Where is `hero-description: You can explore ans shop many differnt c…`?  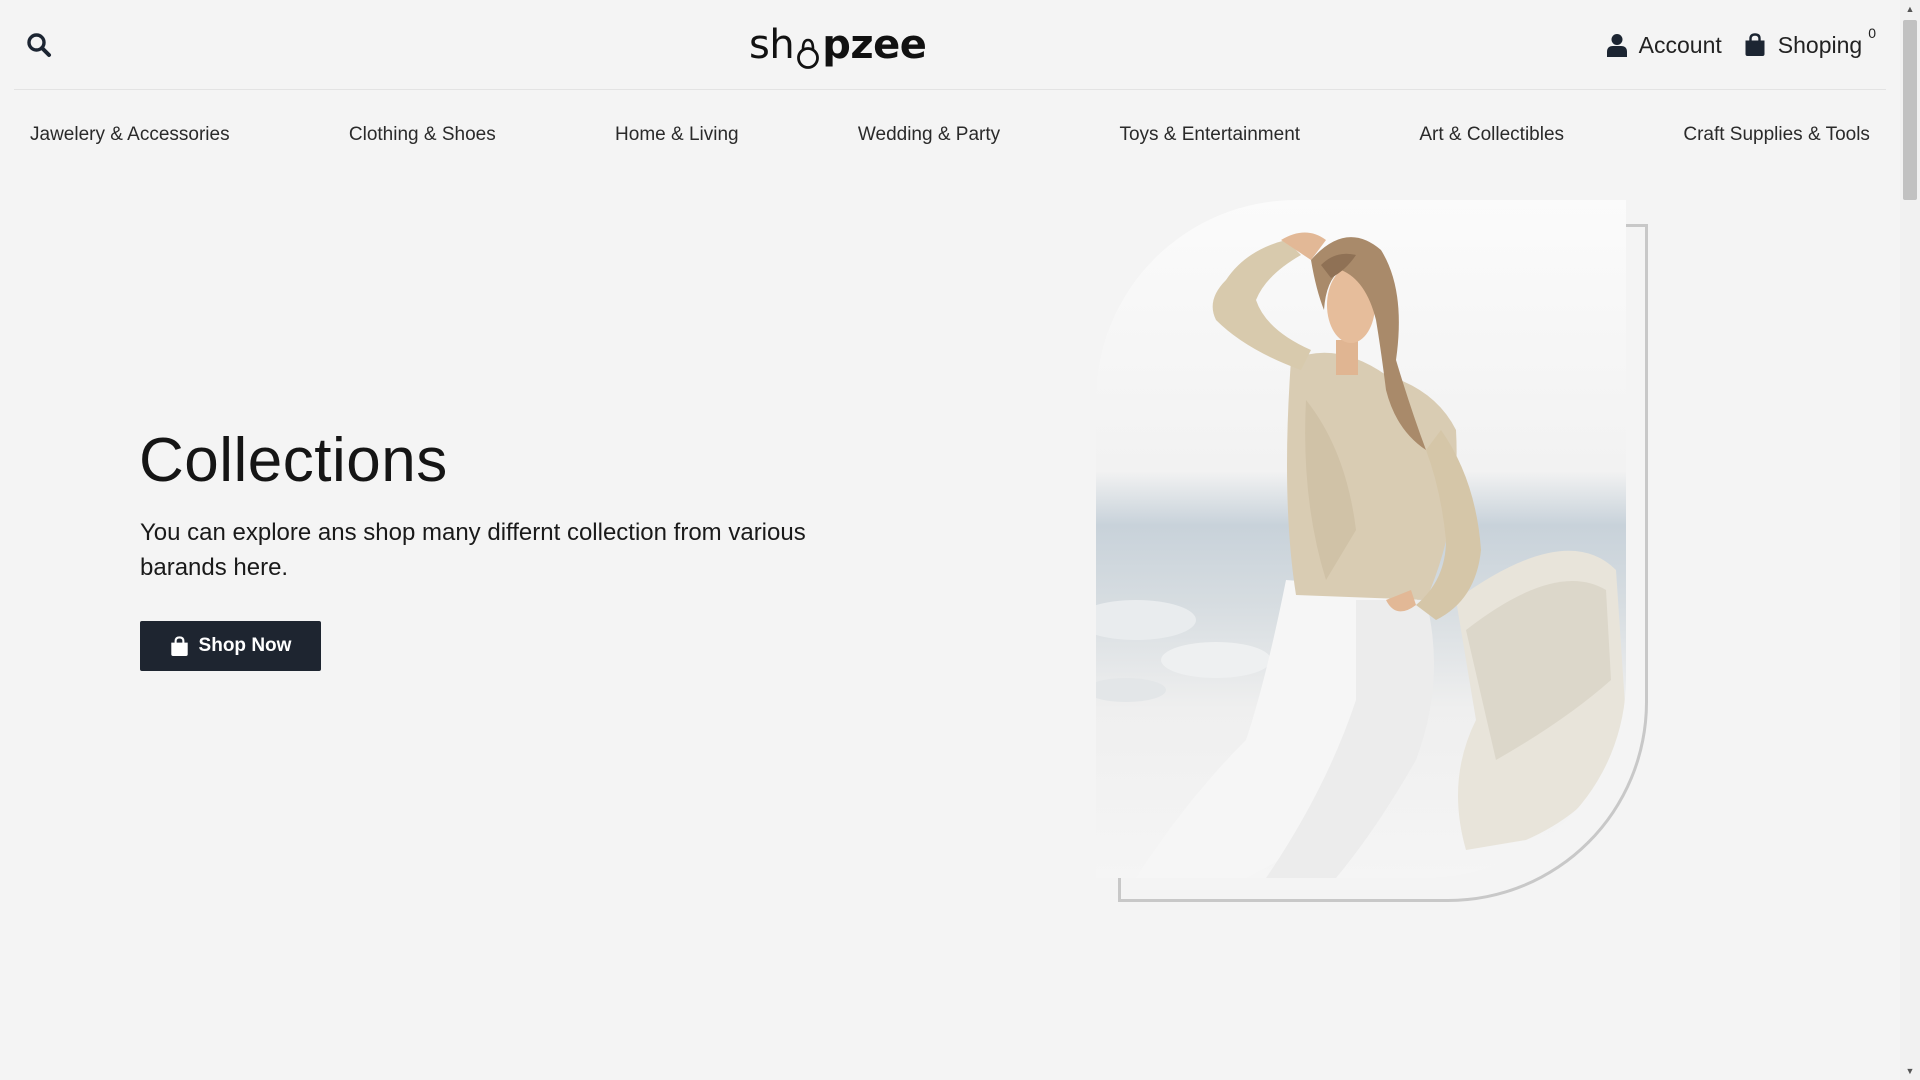
hero-description: You can explore ans shop many differnt c… is located at coordinates (473, 550).